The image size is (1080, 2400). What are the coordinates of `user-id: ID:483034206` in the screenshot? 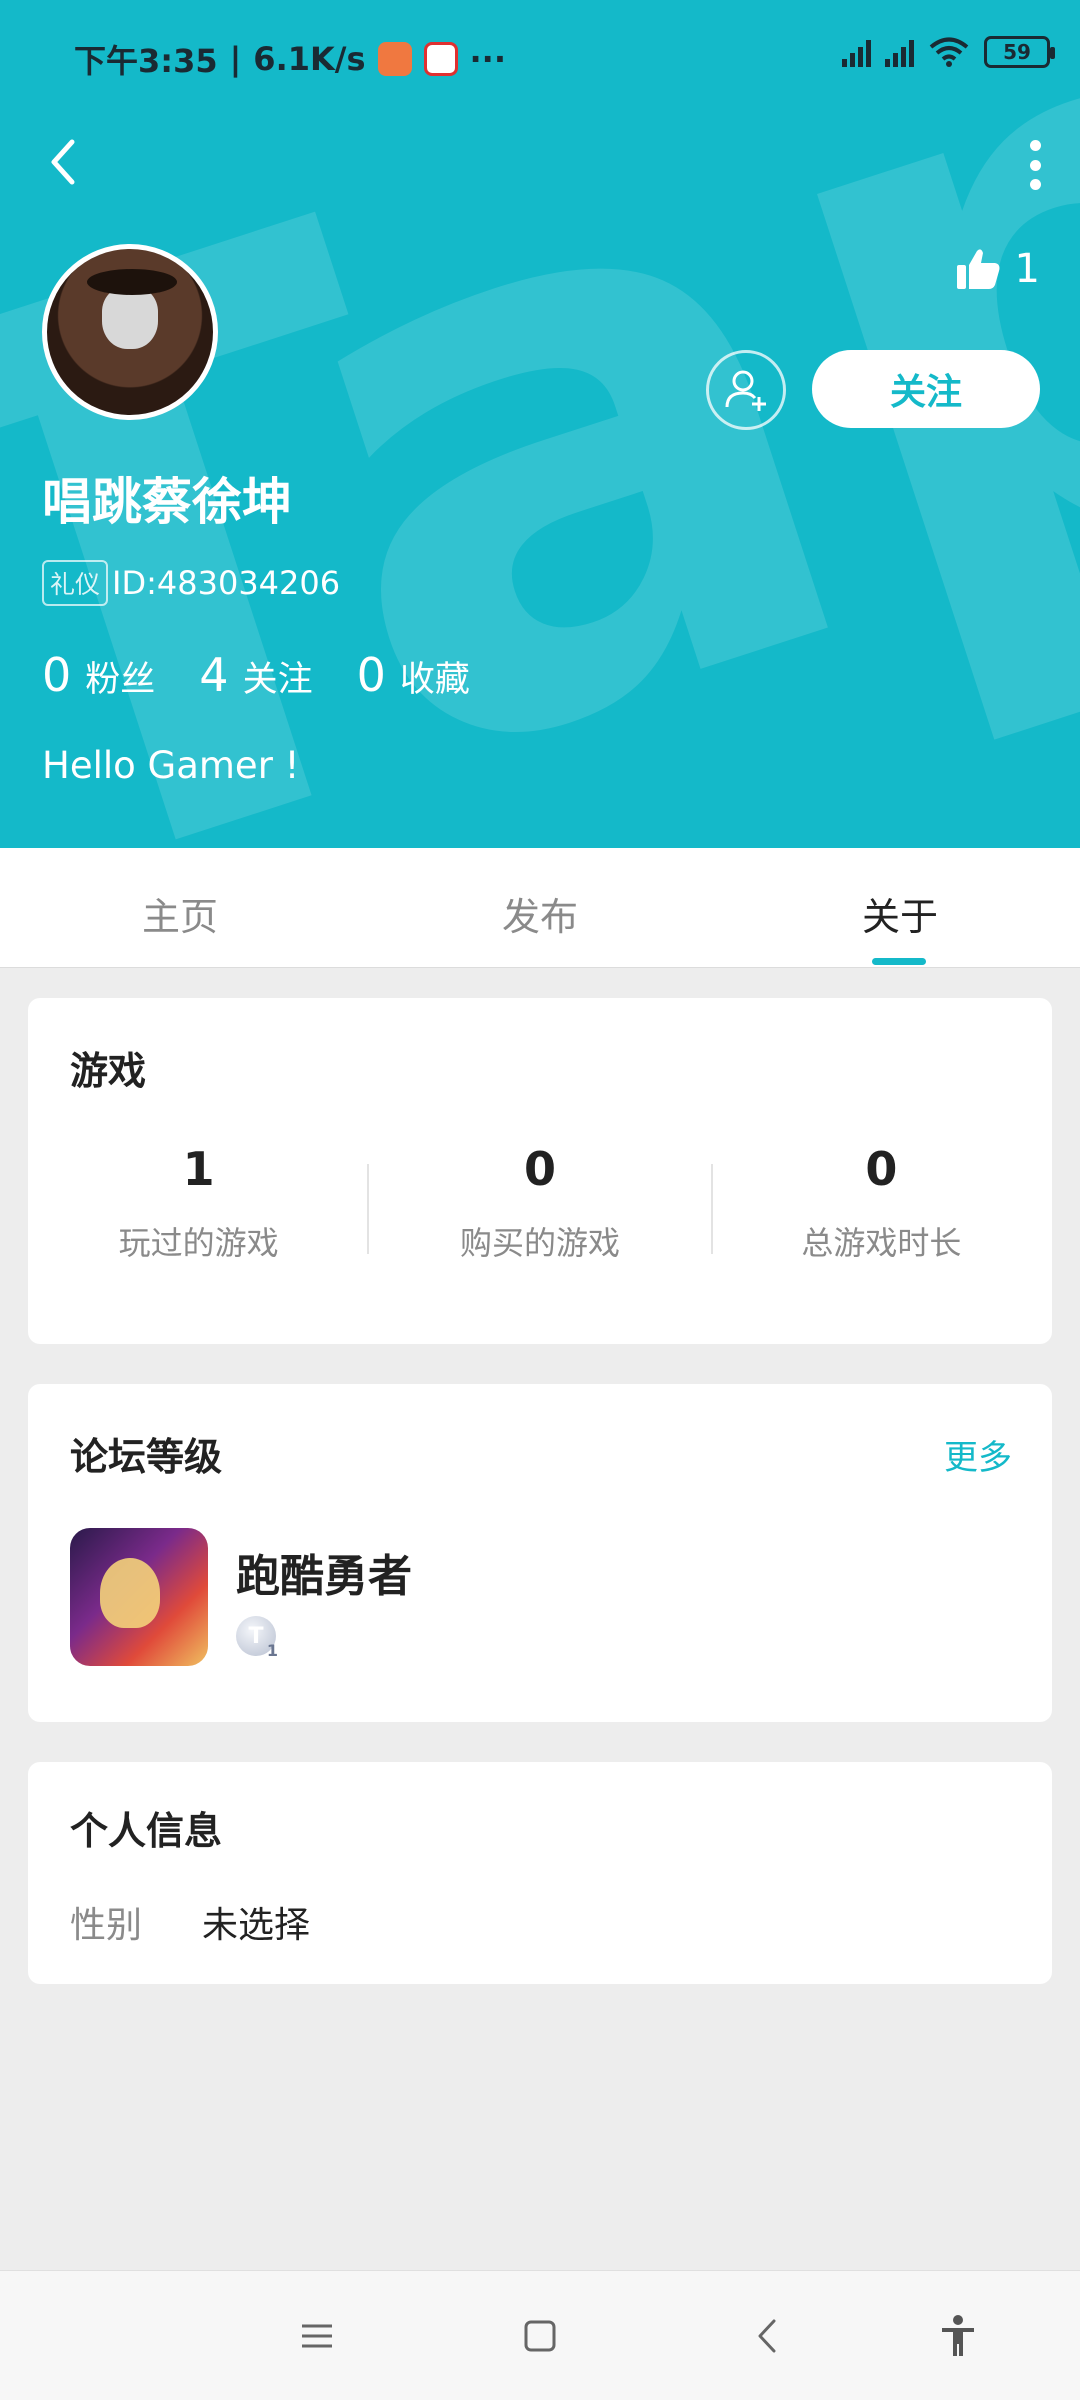 It's located at (226, 583).